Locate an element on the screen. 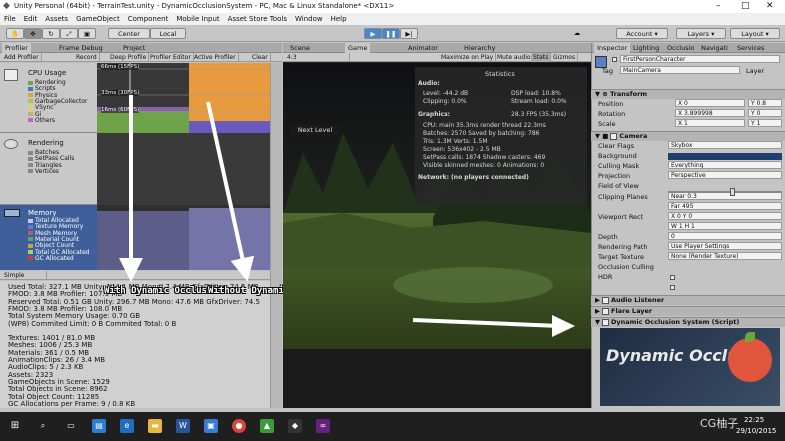 The width and height of the screenshot is (785, 441). camera-field-value: 0 is located at coordinates (725, 235).